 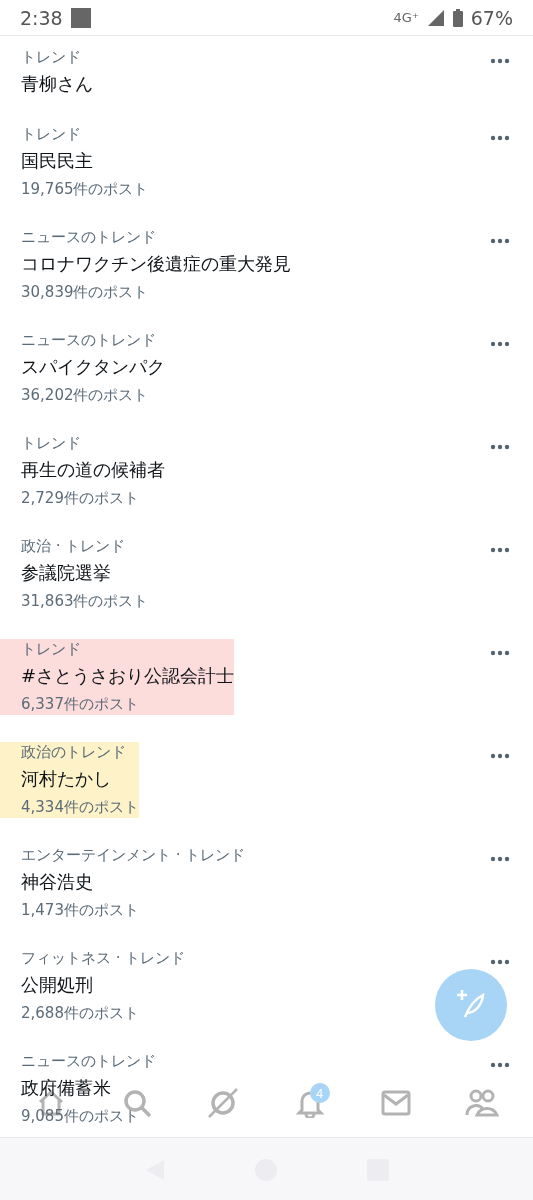 I want to click on post-count: 31,863件のポスト, so click(x=85, y=601).